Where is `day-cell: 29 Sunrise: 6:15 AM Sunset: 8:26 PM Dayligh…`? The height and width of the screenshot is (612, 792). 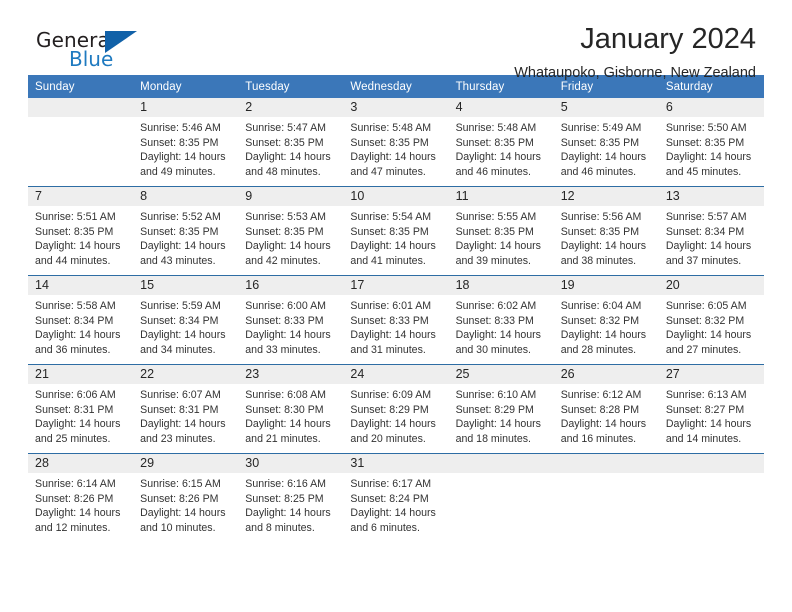
day-cell: 29 Sunrise: 6:15 AM Sunset: 8:26 PM Dayligh… is located at coordinates (186, 498).